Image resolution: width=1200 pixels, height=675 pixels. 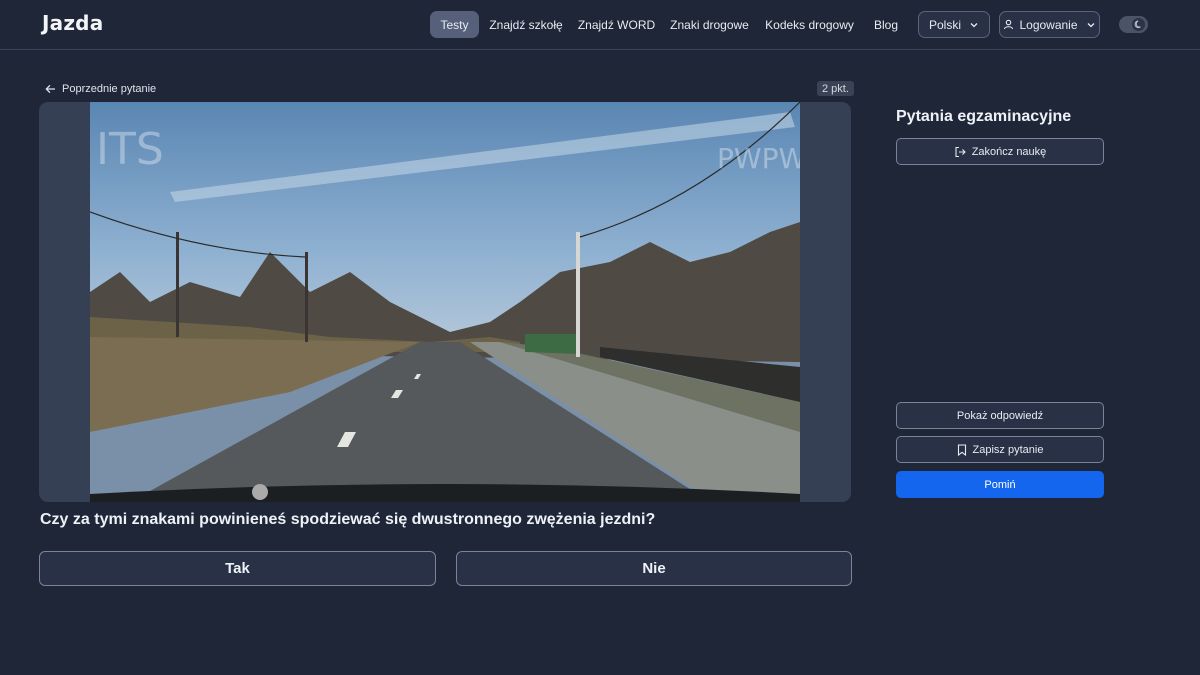 What do you see at coordinates (72, 23) in the screenshot?
I see `logo: Jazda` at bounding box center [72, 23].